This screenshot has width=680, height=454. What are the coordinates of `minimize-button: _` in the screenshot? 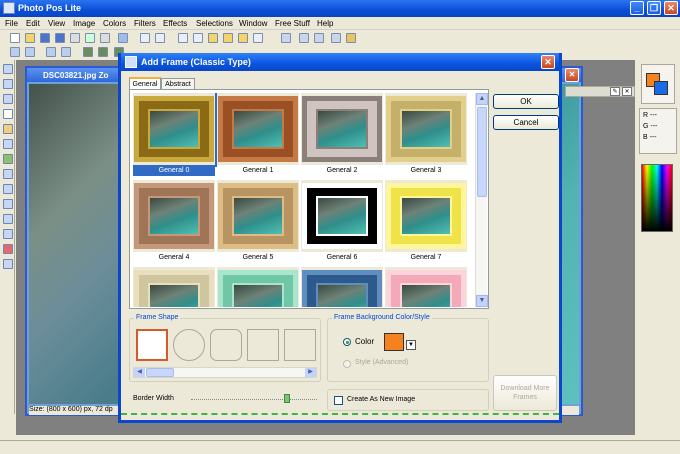 It's located at (637, 8).